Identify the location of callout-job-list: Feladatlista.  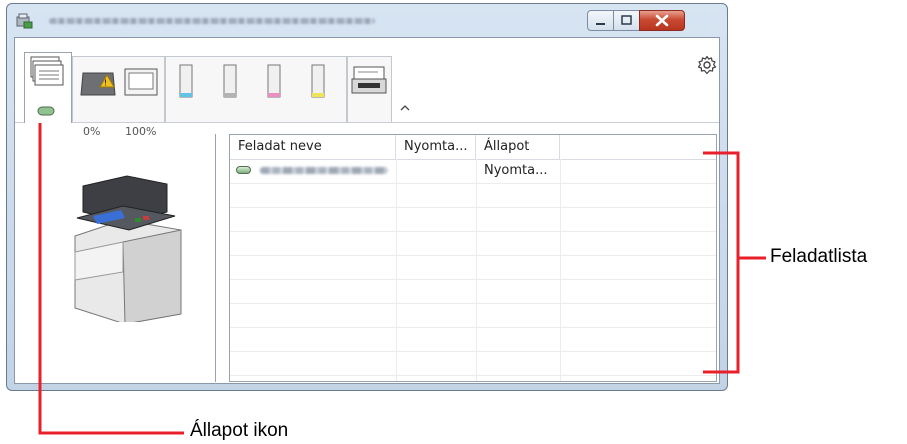
(819, 256).